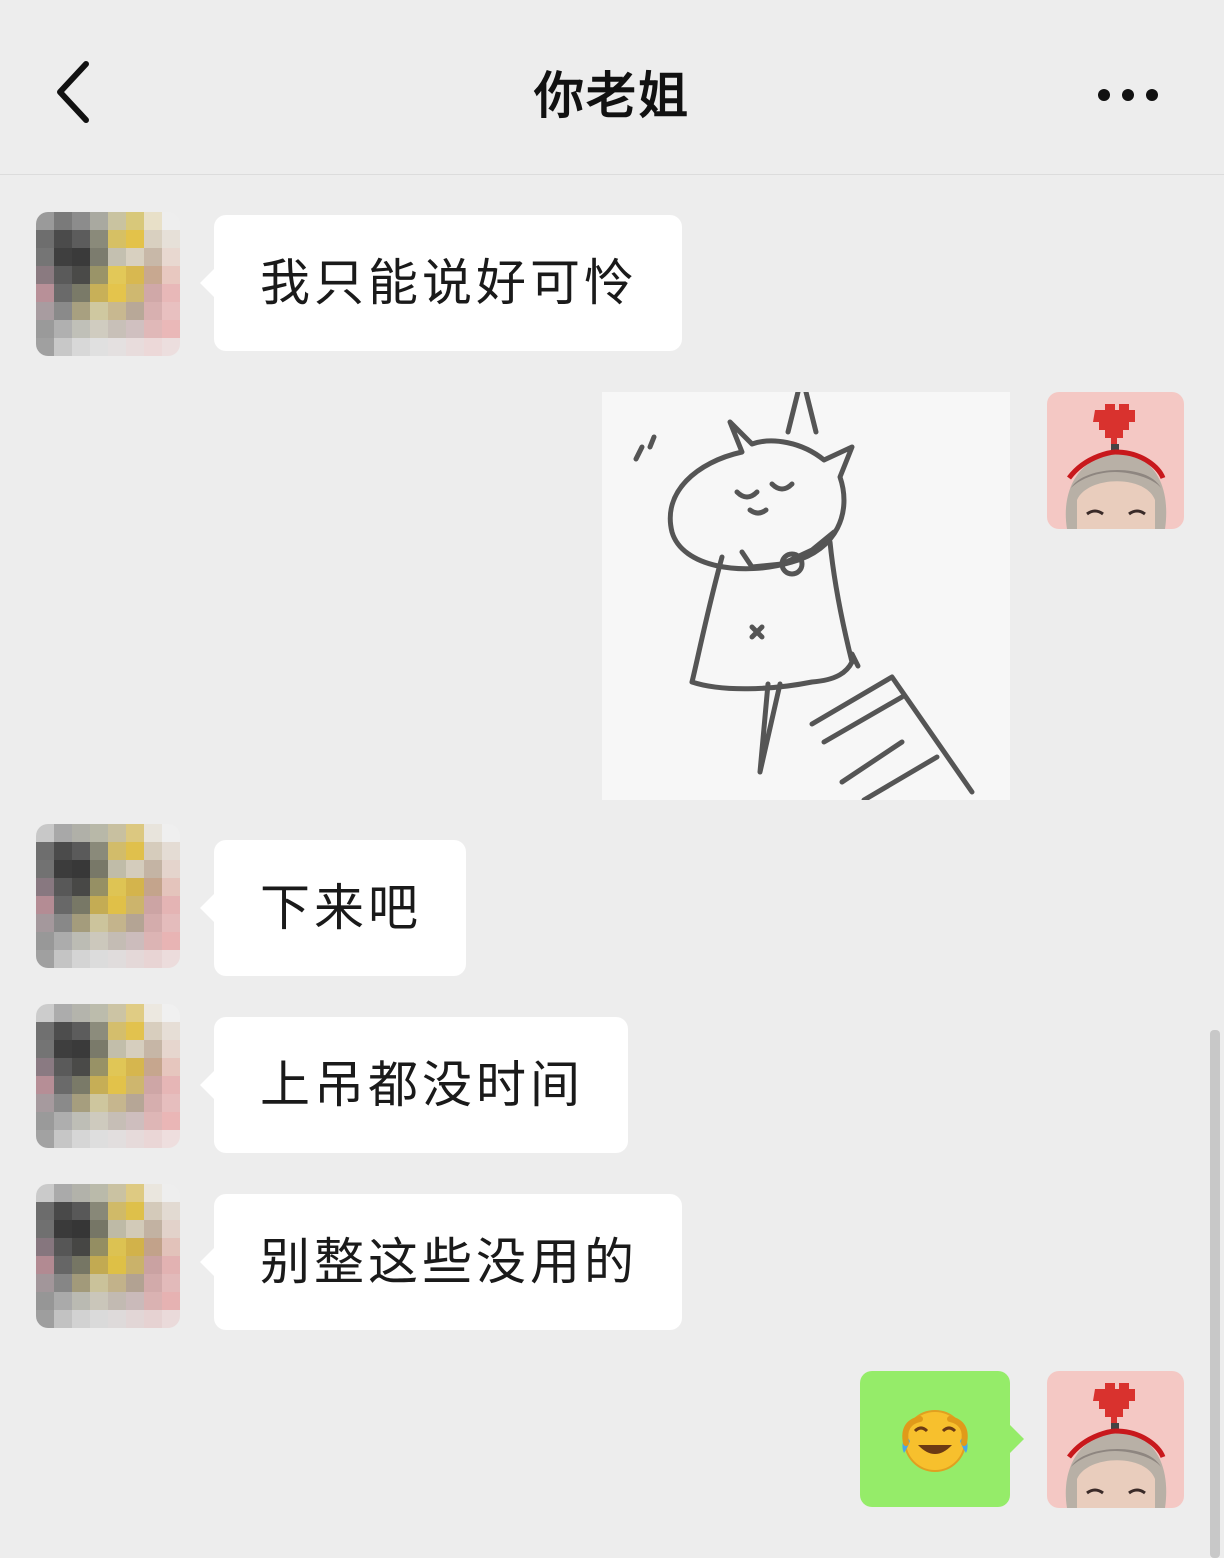 This screenshot has height=1558, width=1224. I want to click on emoji-message-bubble, so click(942, 1439).